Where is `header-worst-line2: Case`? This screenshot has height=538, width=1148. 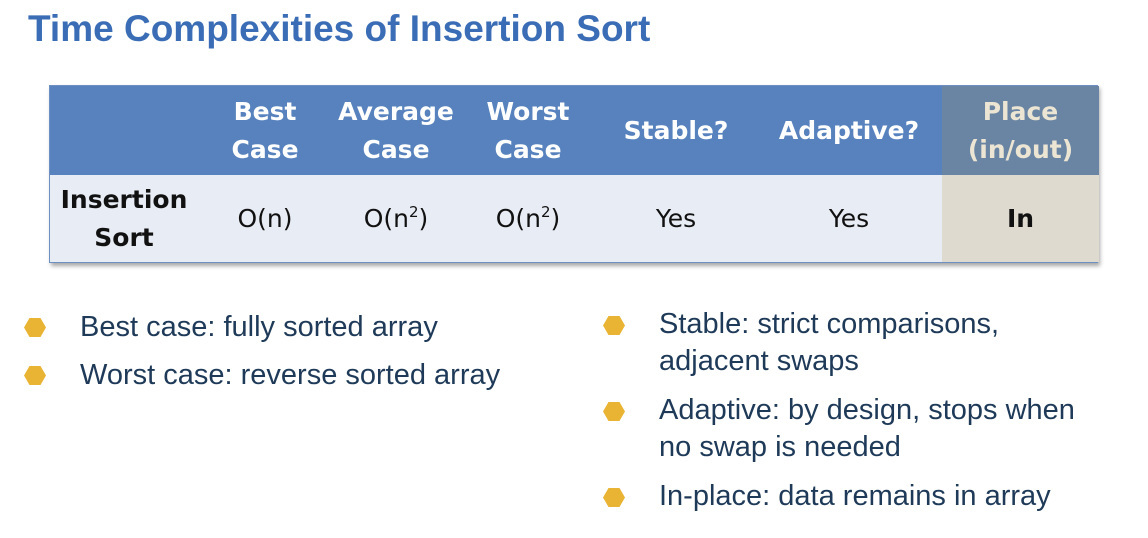
header-worst-line2: Case is located at coordinates (528, 149).